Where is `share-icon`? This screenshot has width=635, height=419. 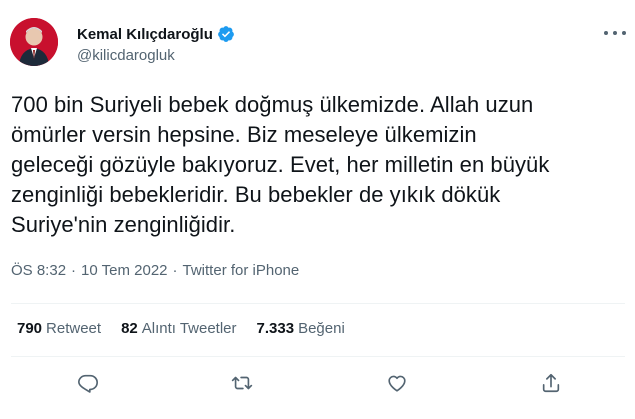
share-icon is located at coordinates (552, 384).